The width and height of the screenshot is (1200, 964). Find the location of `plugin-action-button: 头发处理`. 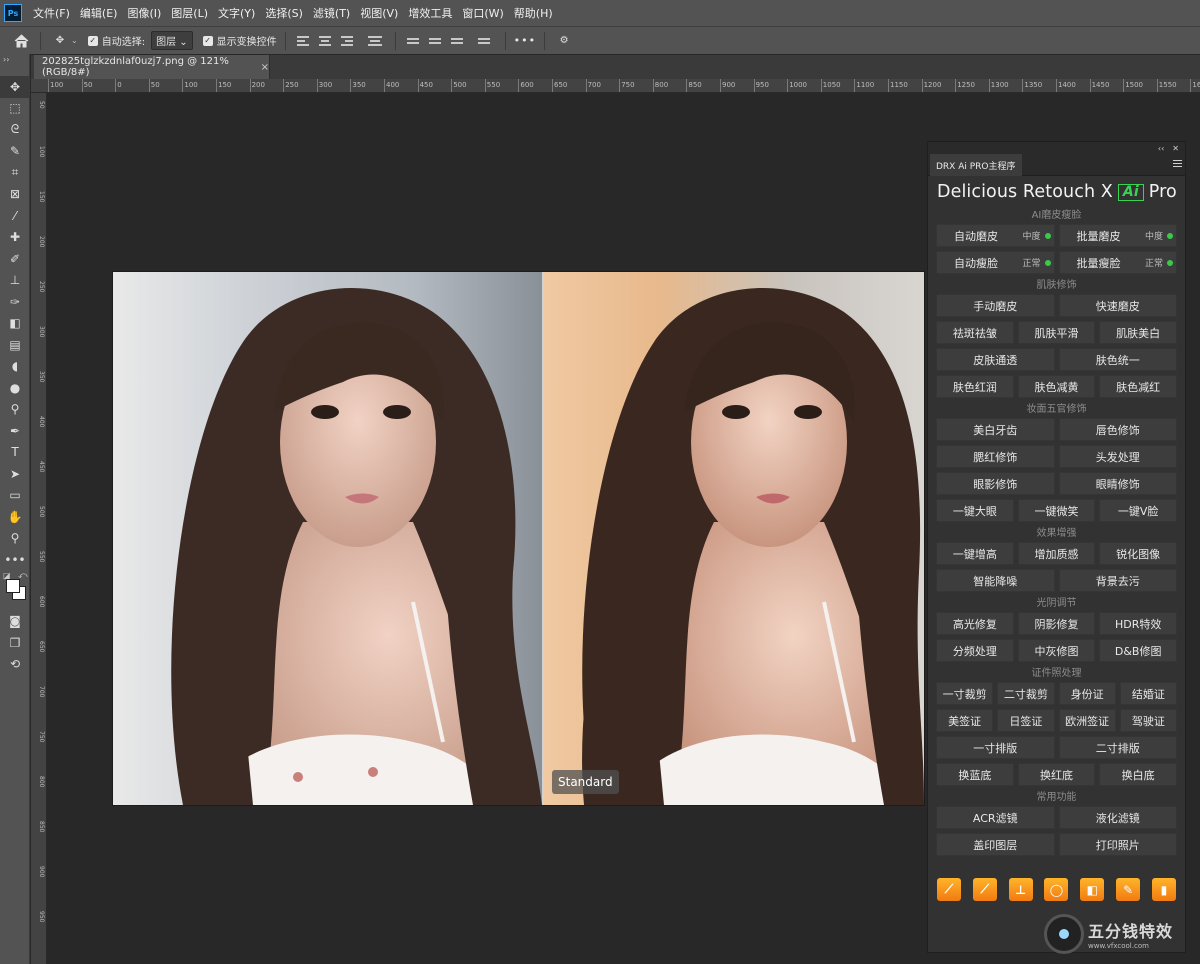

plugin-action-button: 头发处理 is located at coordinates (1117, 456).